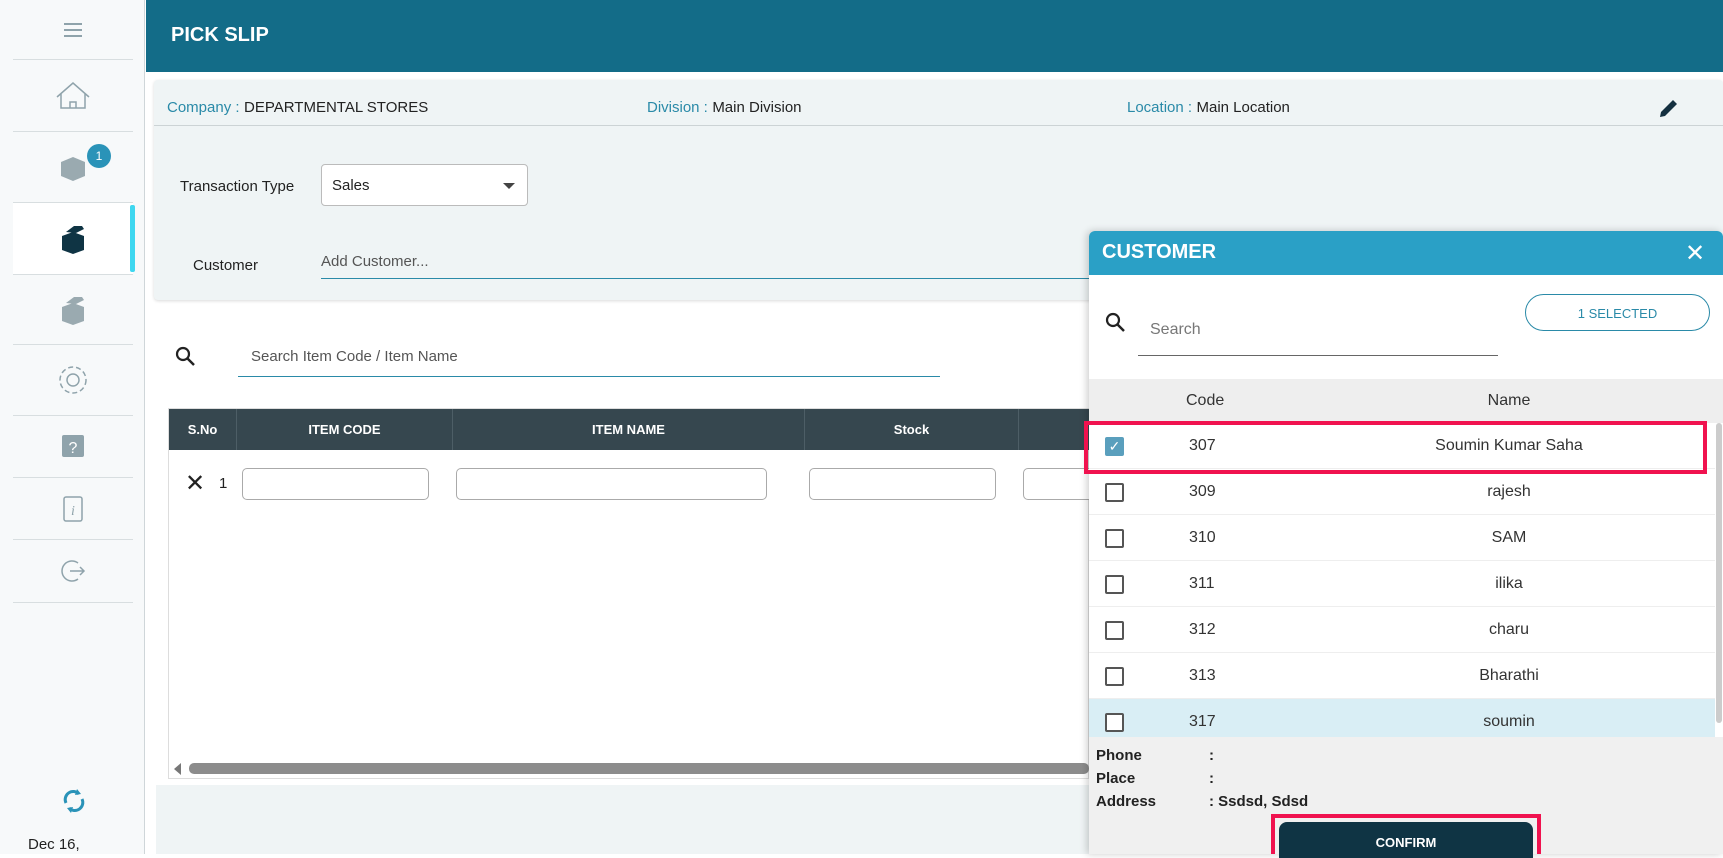 Image resolution: width=1723 pixels, height=858 pixels. Describe the element at coordinates (223, 483) in the screenshot. I see `row-sno: 1` at that location.